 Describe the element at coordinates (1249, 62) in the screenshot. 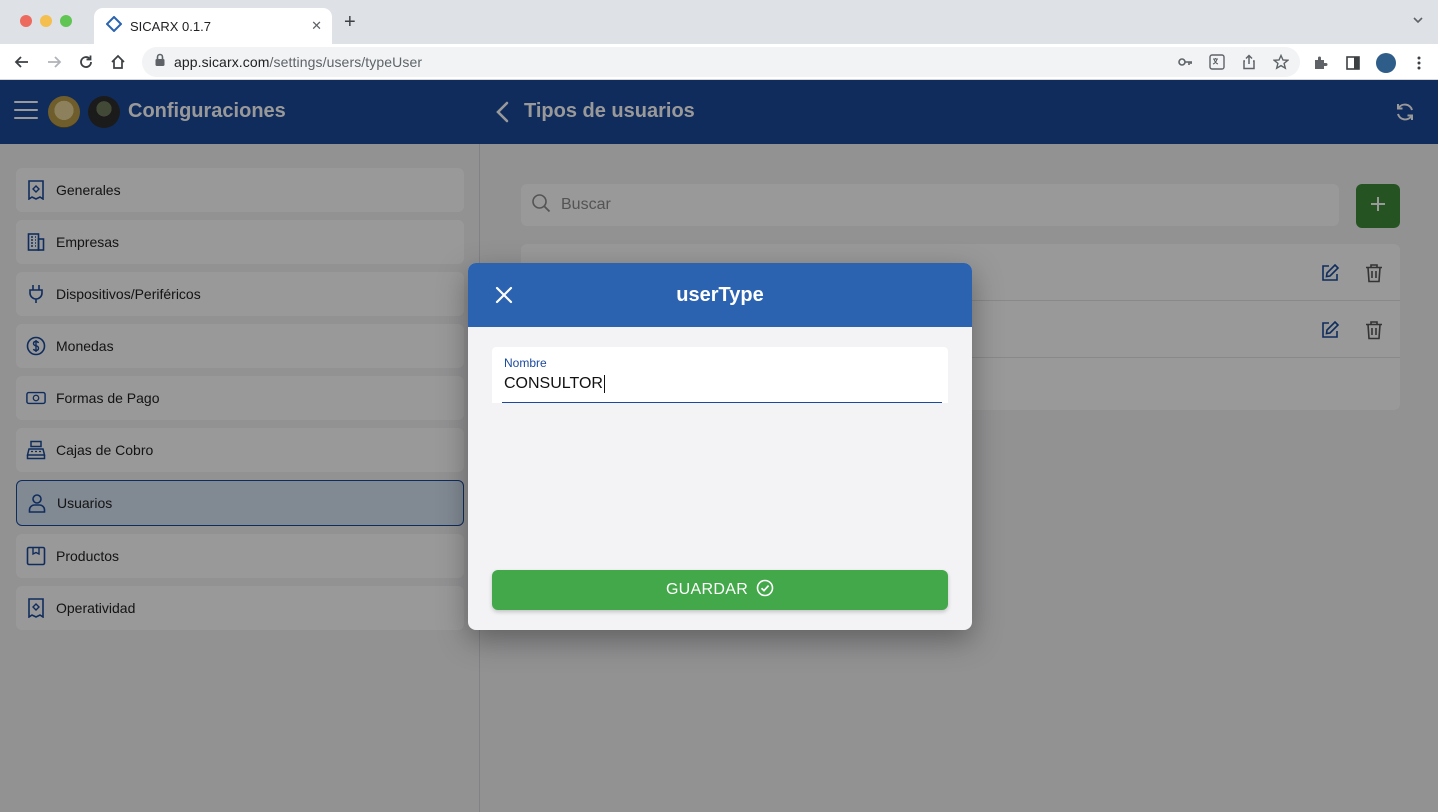

I see `share-icon` at that location.